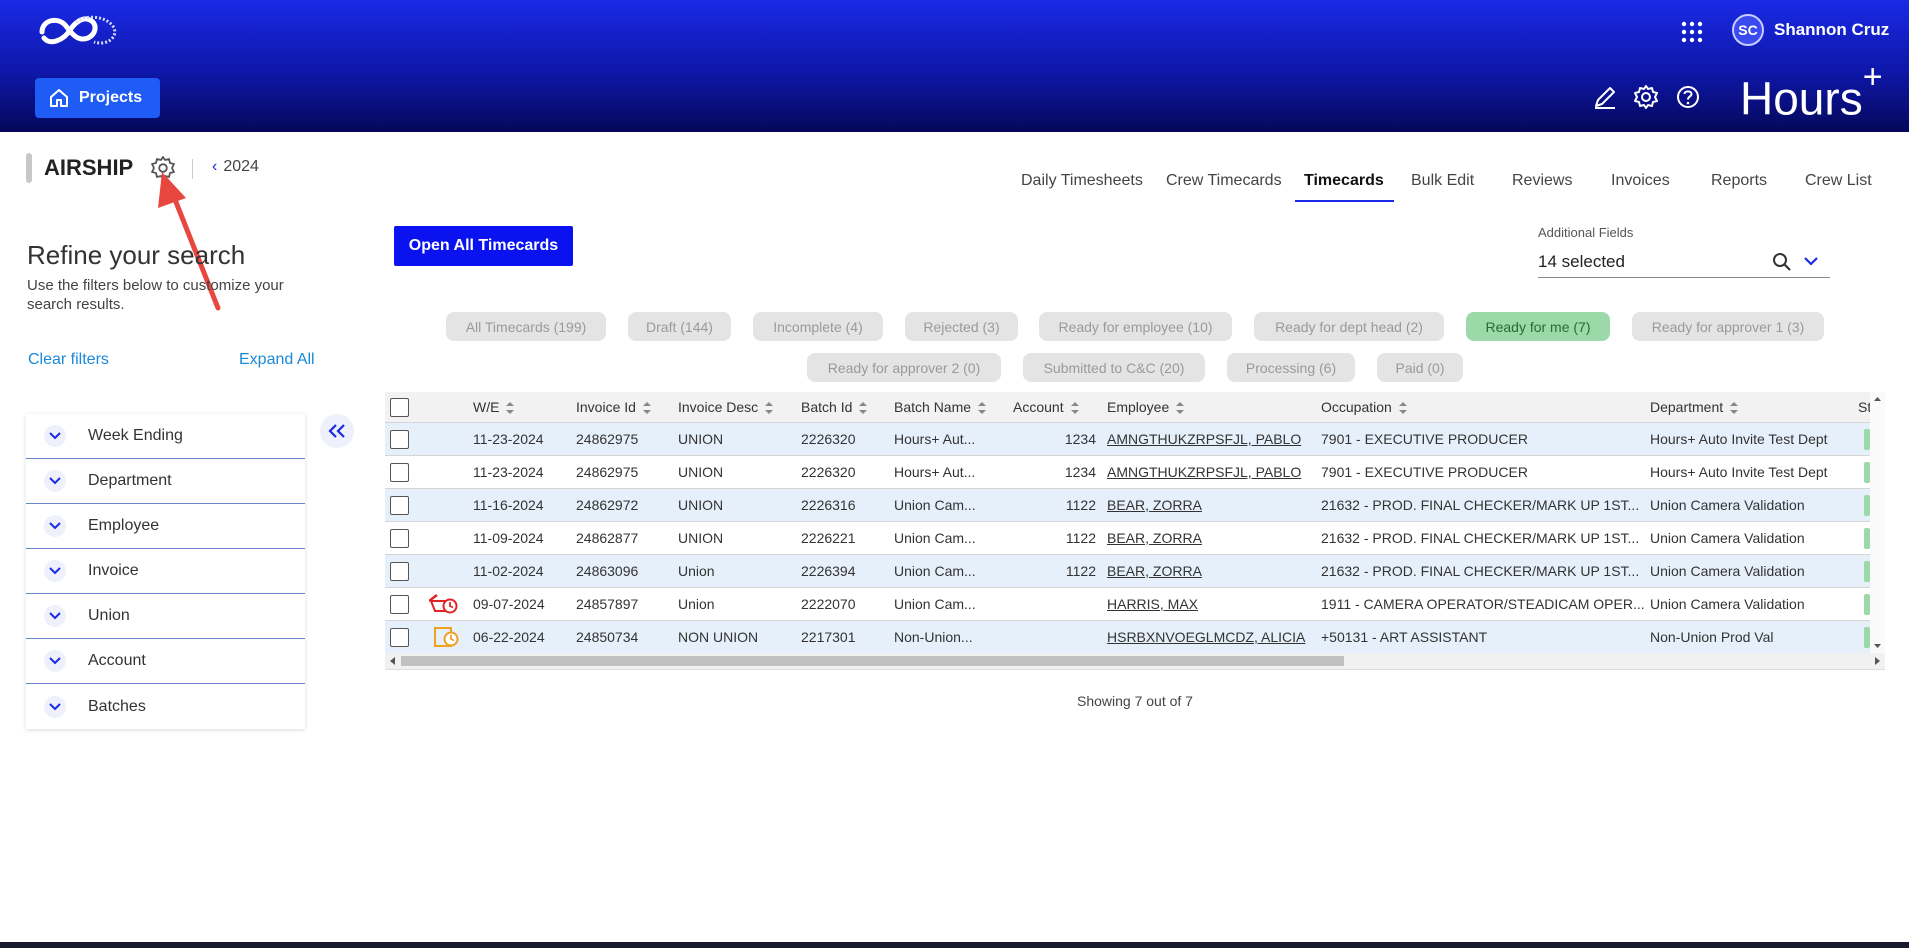 This screenshot has width=1909, height=948. What do you see at coordinates (961, 326) in the screenshot?
I see `chip-rejected: Rejected (3)` at bounding box center [961, 326].